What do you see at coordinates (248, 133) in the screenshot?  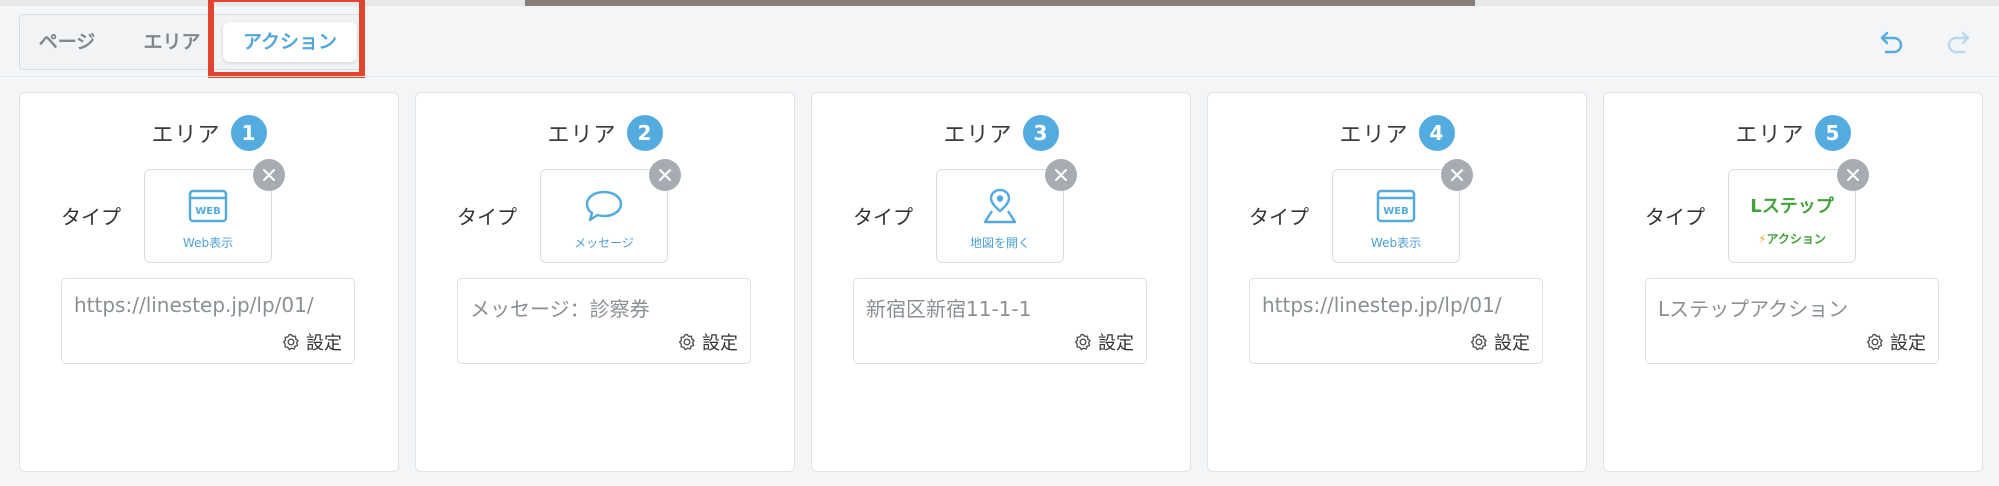 I see `area-number-badge: 1` at bounding box center [248, 133].